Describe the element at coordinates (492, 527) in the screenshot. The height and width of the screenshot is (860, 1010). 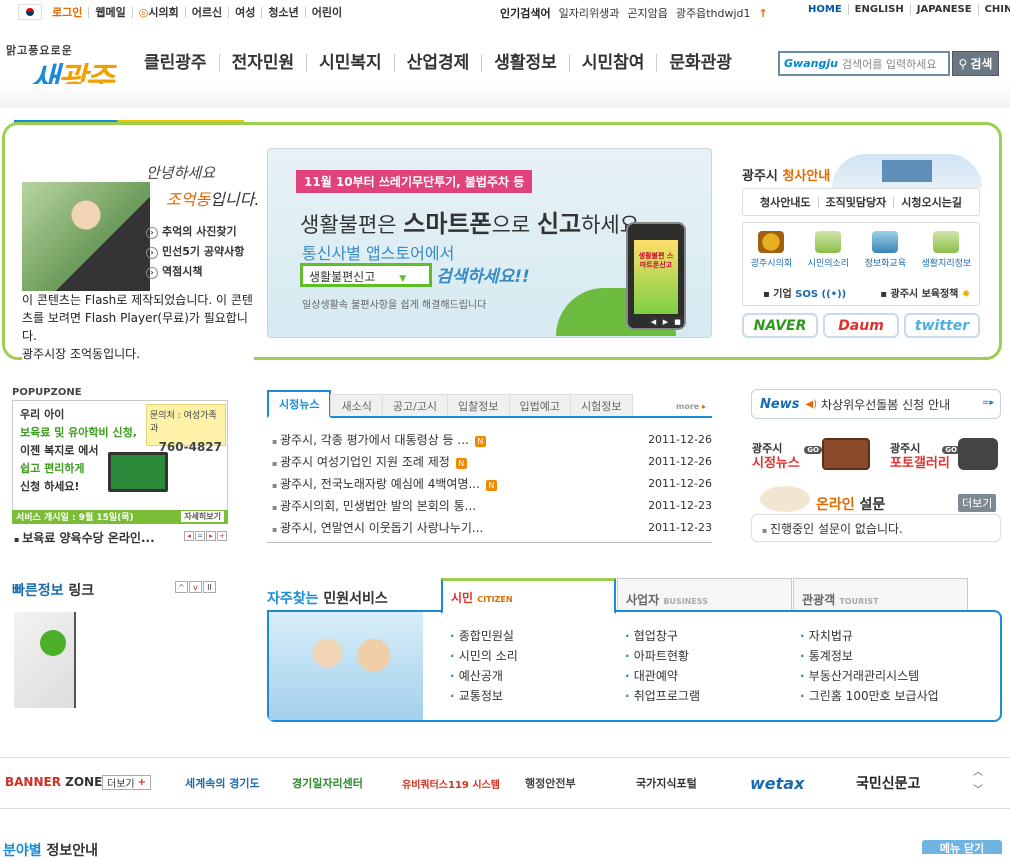
I see `list-item: 광주시, 연말연시 이웃돕기 사랑나누기... 2011-12-23` at that location.